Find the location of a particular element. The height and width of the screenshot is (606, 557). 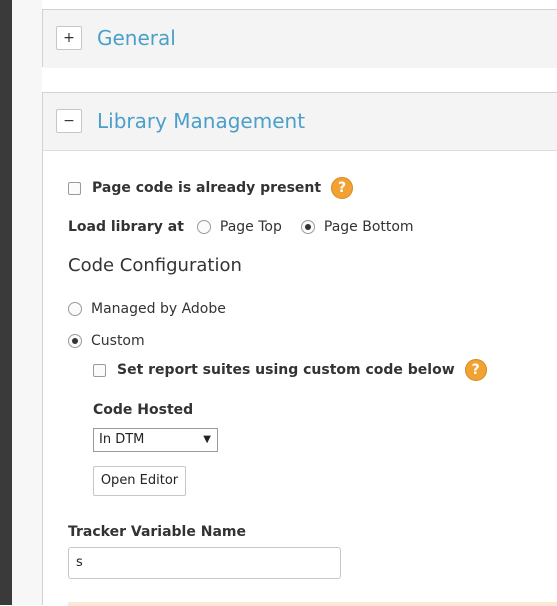

page-code-label: Page code is already present is located at coordinates (207, 188).